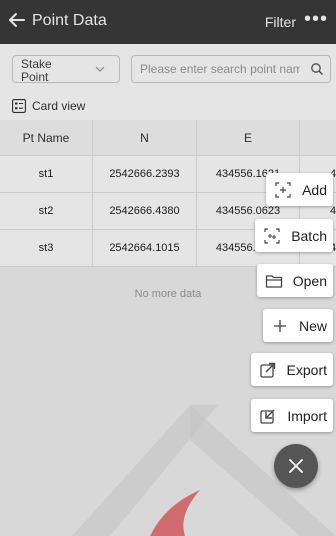  What do you see at coordinates (309, 235) in the screenshot?
I see `fab-batch-label: Batch` at bounding box center [309, 235].